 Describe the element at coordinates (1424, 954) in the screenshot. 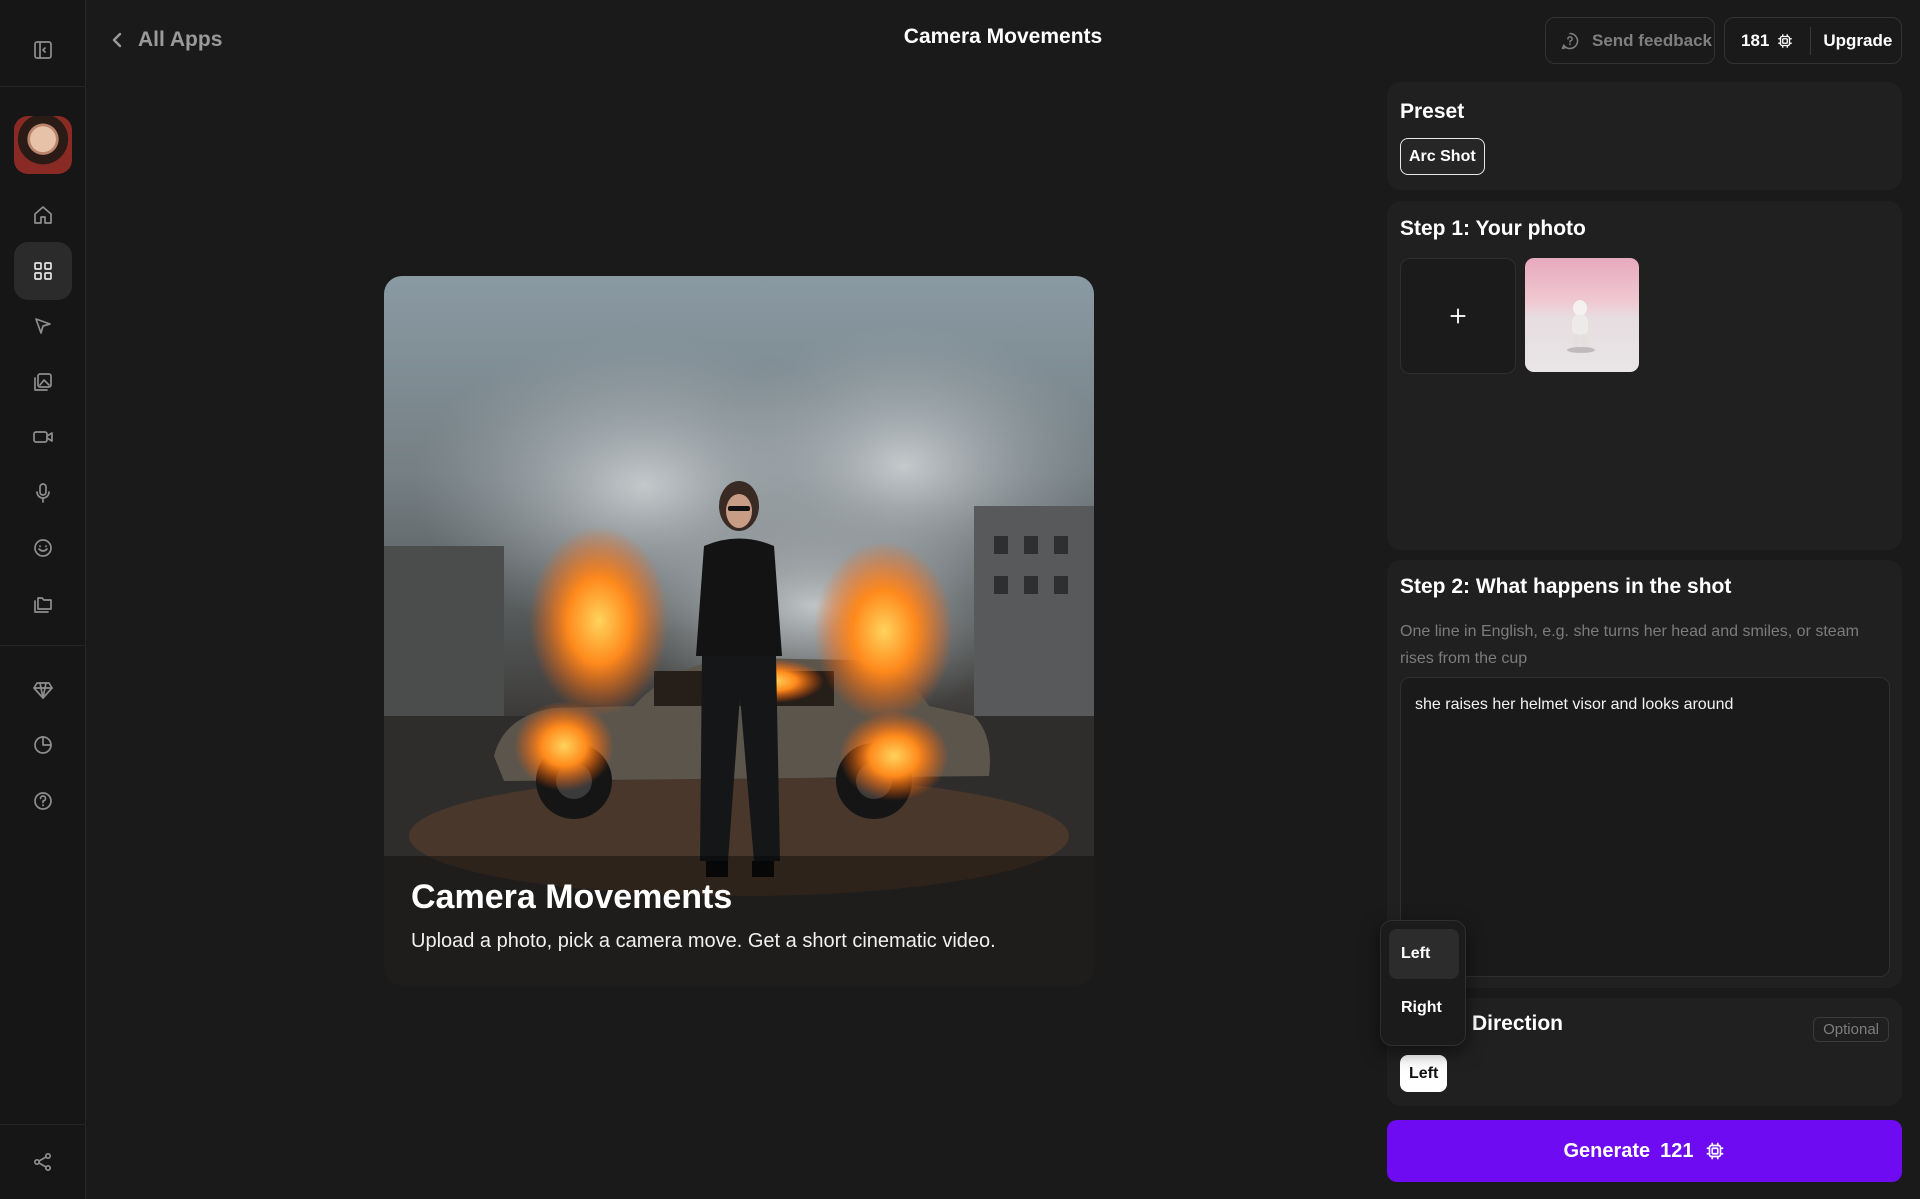

I see `direction-option-left: Left` at that location.